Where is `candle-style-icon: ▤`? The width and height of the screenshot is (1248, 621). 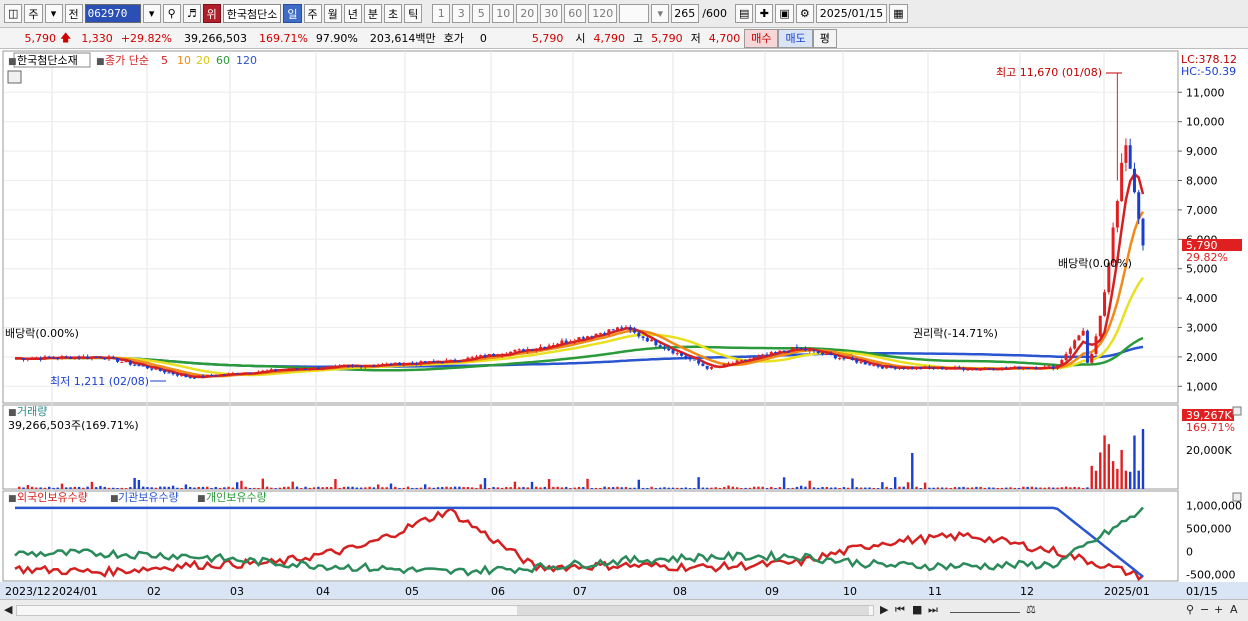 candle-style-icon: ▤ is located at coordinates (744, 13).